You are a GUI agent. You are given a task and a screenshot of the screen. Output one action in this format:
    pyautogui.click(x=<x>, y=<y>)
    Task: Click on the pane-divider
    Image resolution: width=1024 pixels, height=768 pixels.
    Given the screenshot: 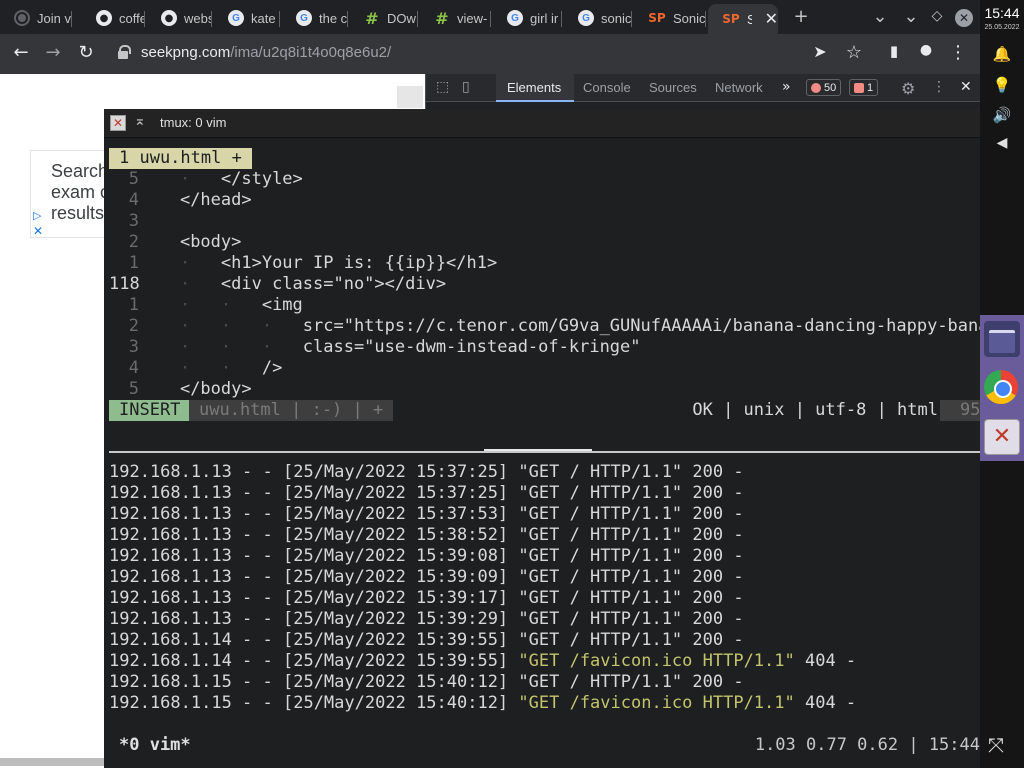 What is the action you would take?
    pyautogui.click(x=544, y=452)
    